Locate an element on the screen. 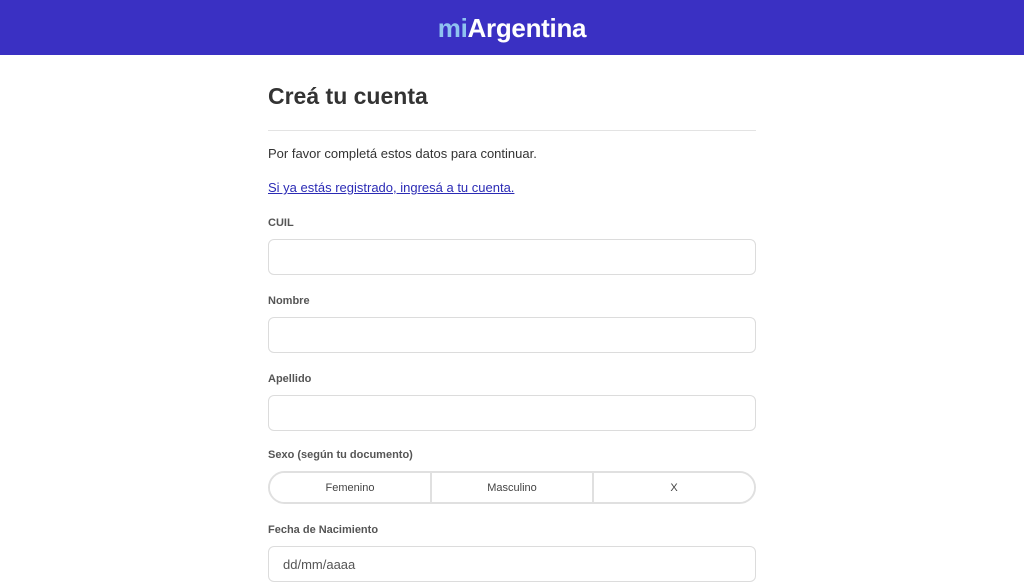 This screenshot has height=582, width=1024. sexo-label: Sexo (según tu documento) is located at coordinates (340, 455).